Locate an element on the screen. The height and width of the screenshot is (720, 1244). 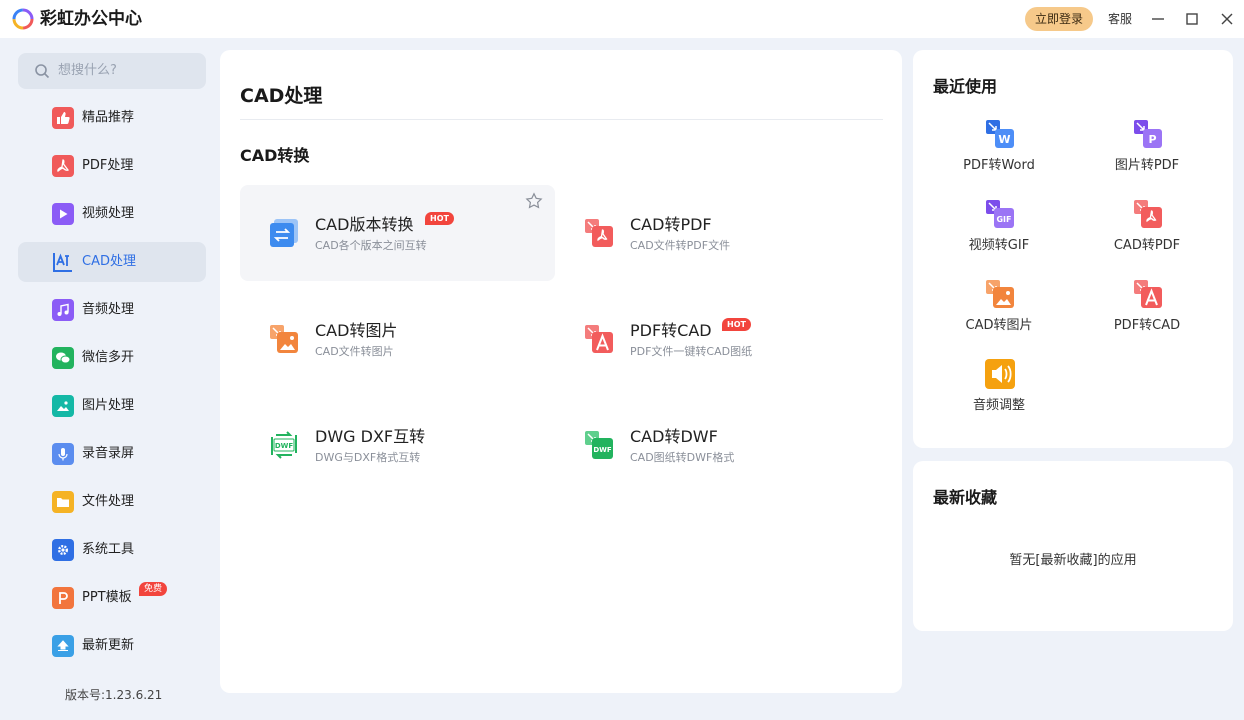
ppt-icon is located at coordinates (63, 598).